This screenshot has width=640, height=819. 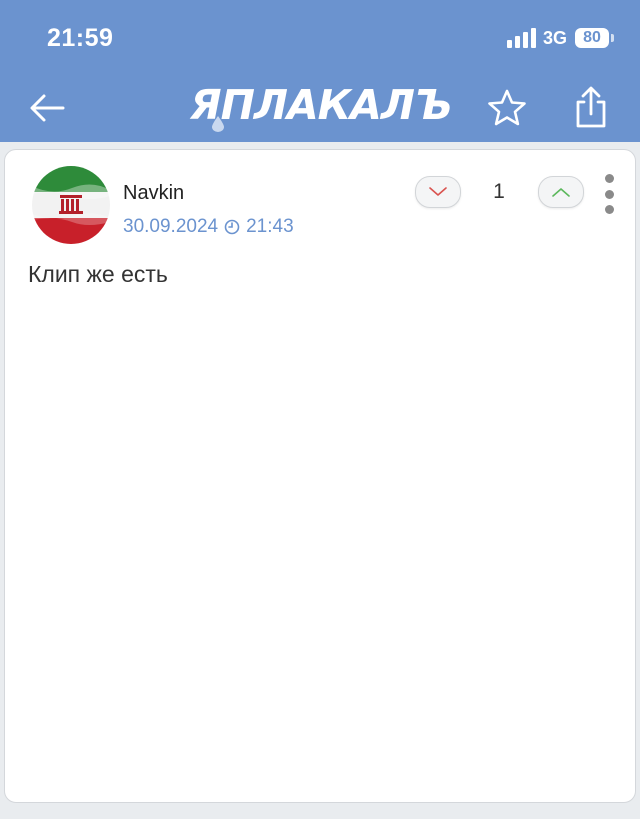 I want to click on more-options-button, so click(x=609, y=194).